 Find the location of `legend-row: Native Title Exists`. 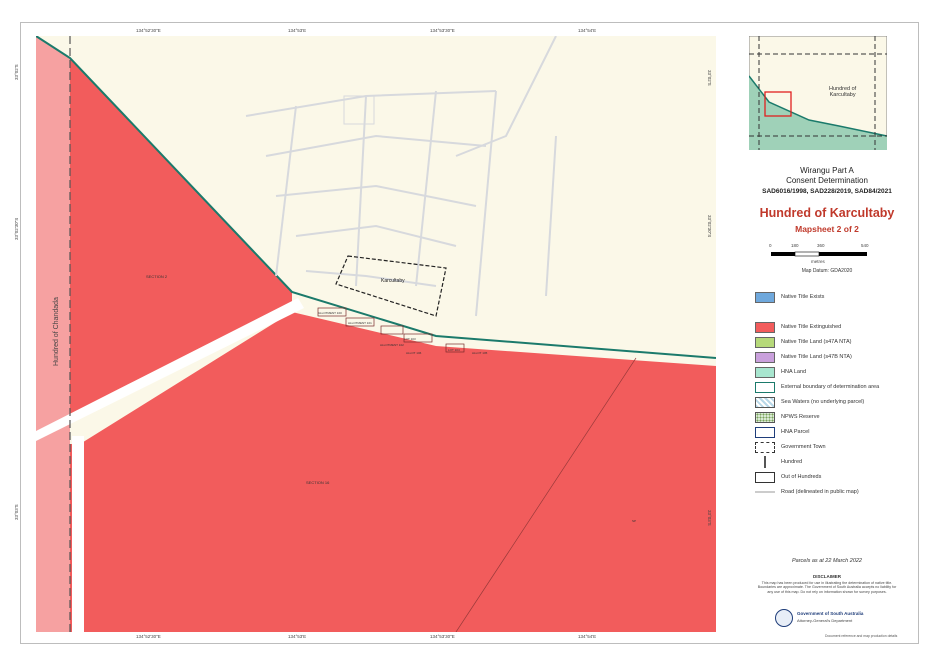

legend-row: Native Title Exists is located at coordinates (789, 297).